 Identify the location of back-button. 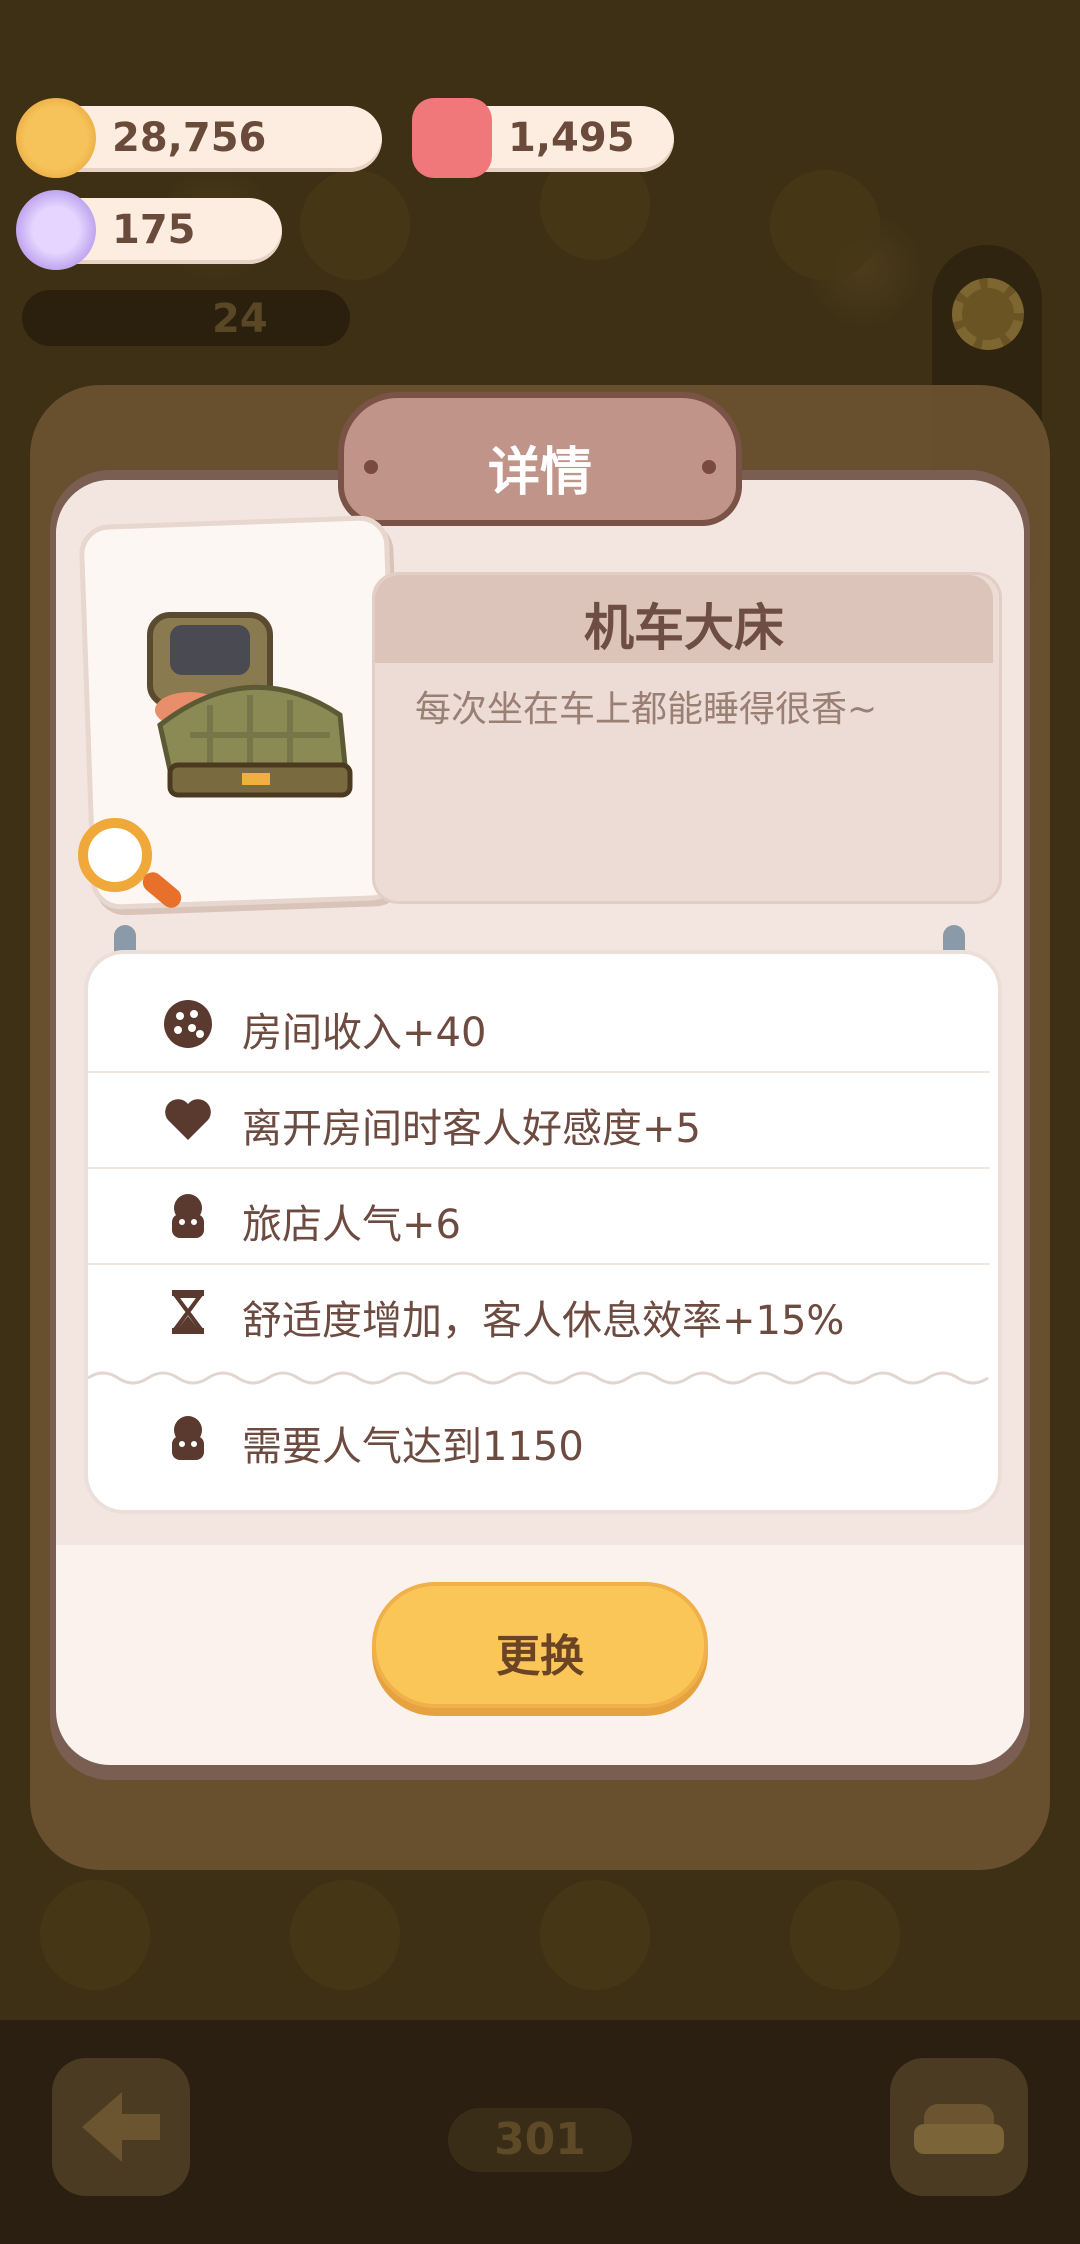
(121, 2127).